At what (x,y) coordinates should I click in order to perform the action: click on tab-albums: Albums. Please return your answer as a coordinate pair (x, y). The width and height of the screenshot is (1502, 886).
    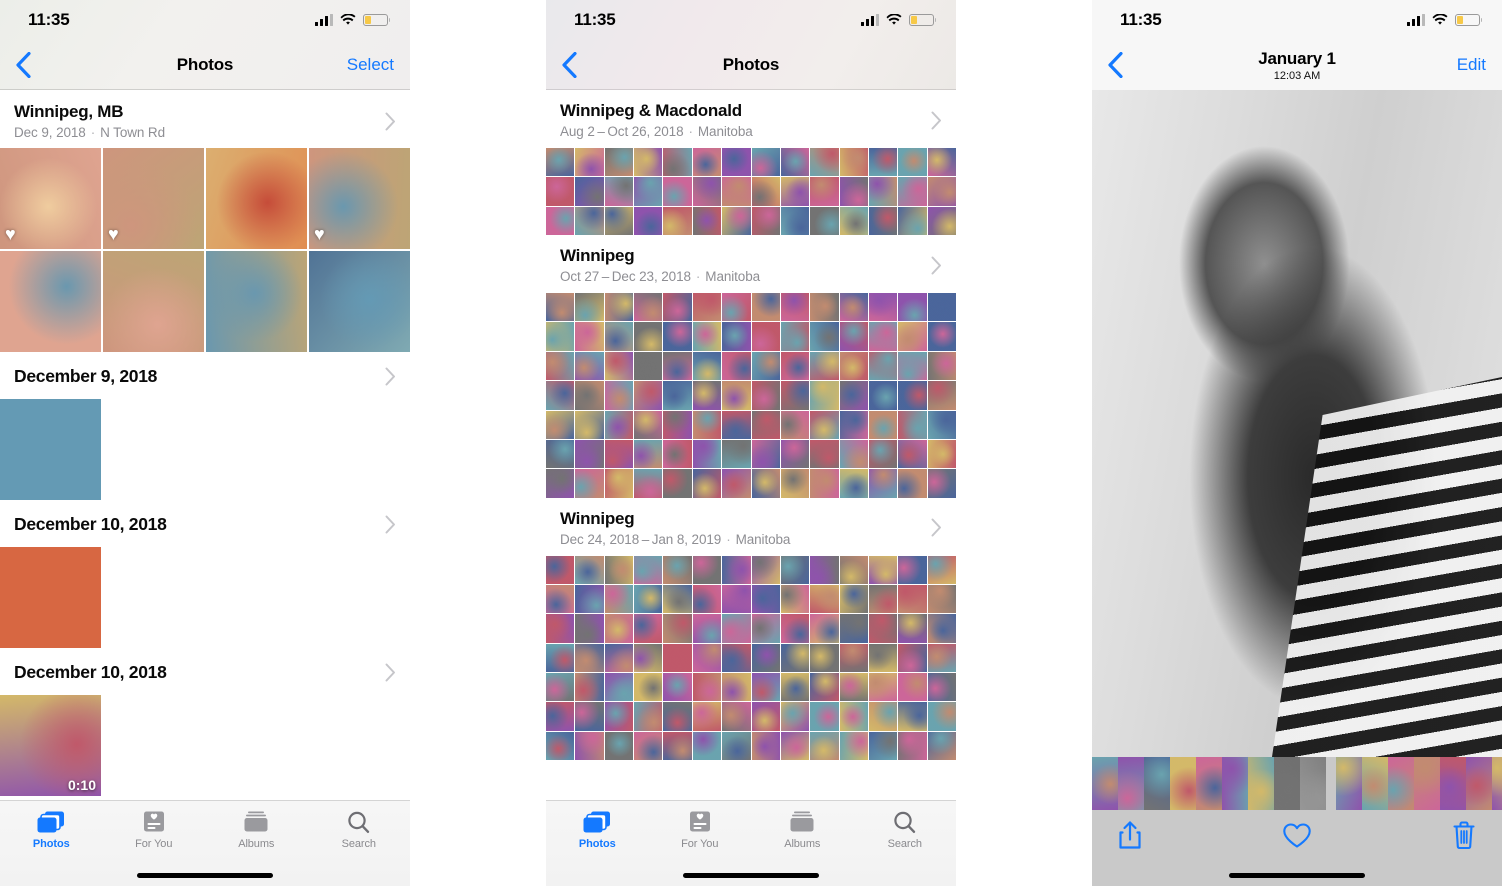
    Looking at the image, I should click on (256, 829).